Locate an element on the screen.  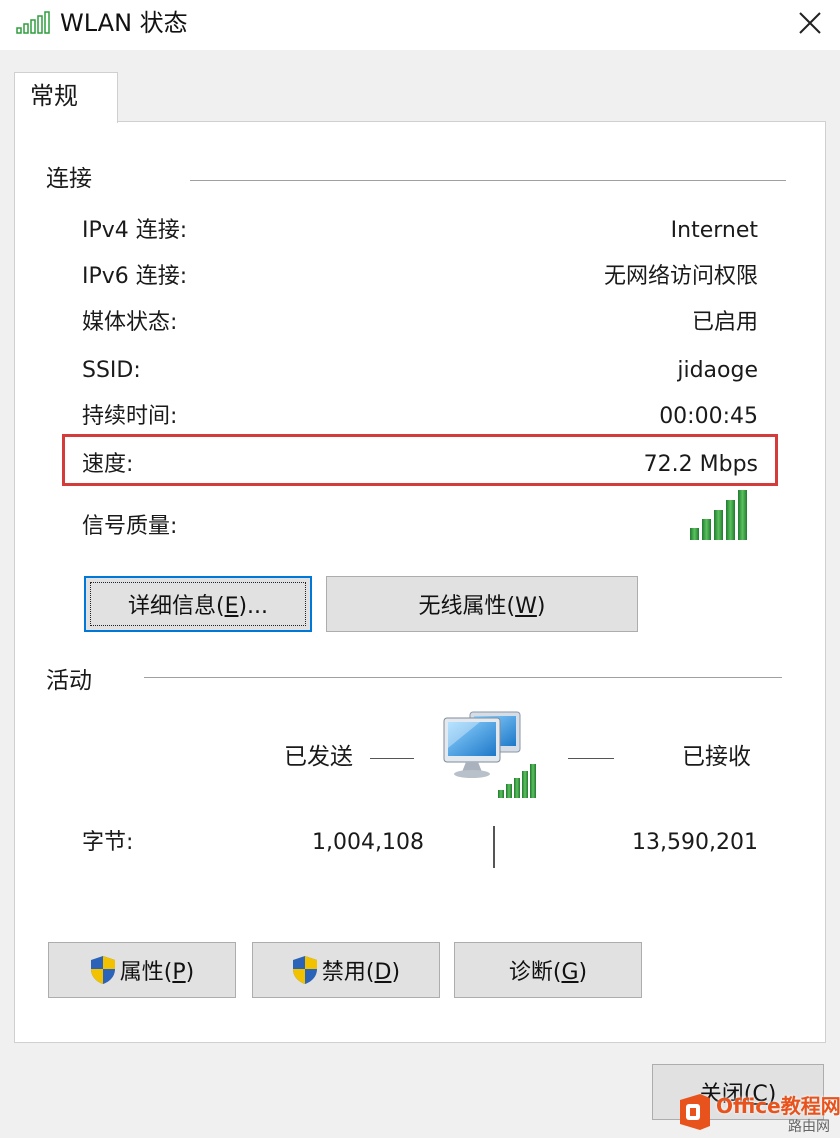
activity-group-title: 活动 is located at coordinates (69, 681).